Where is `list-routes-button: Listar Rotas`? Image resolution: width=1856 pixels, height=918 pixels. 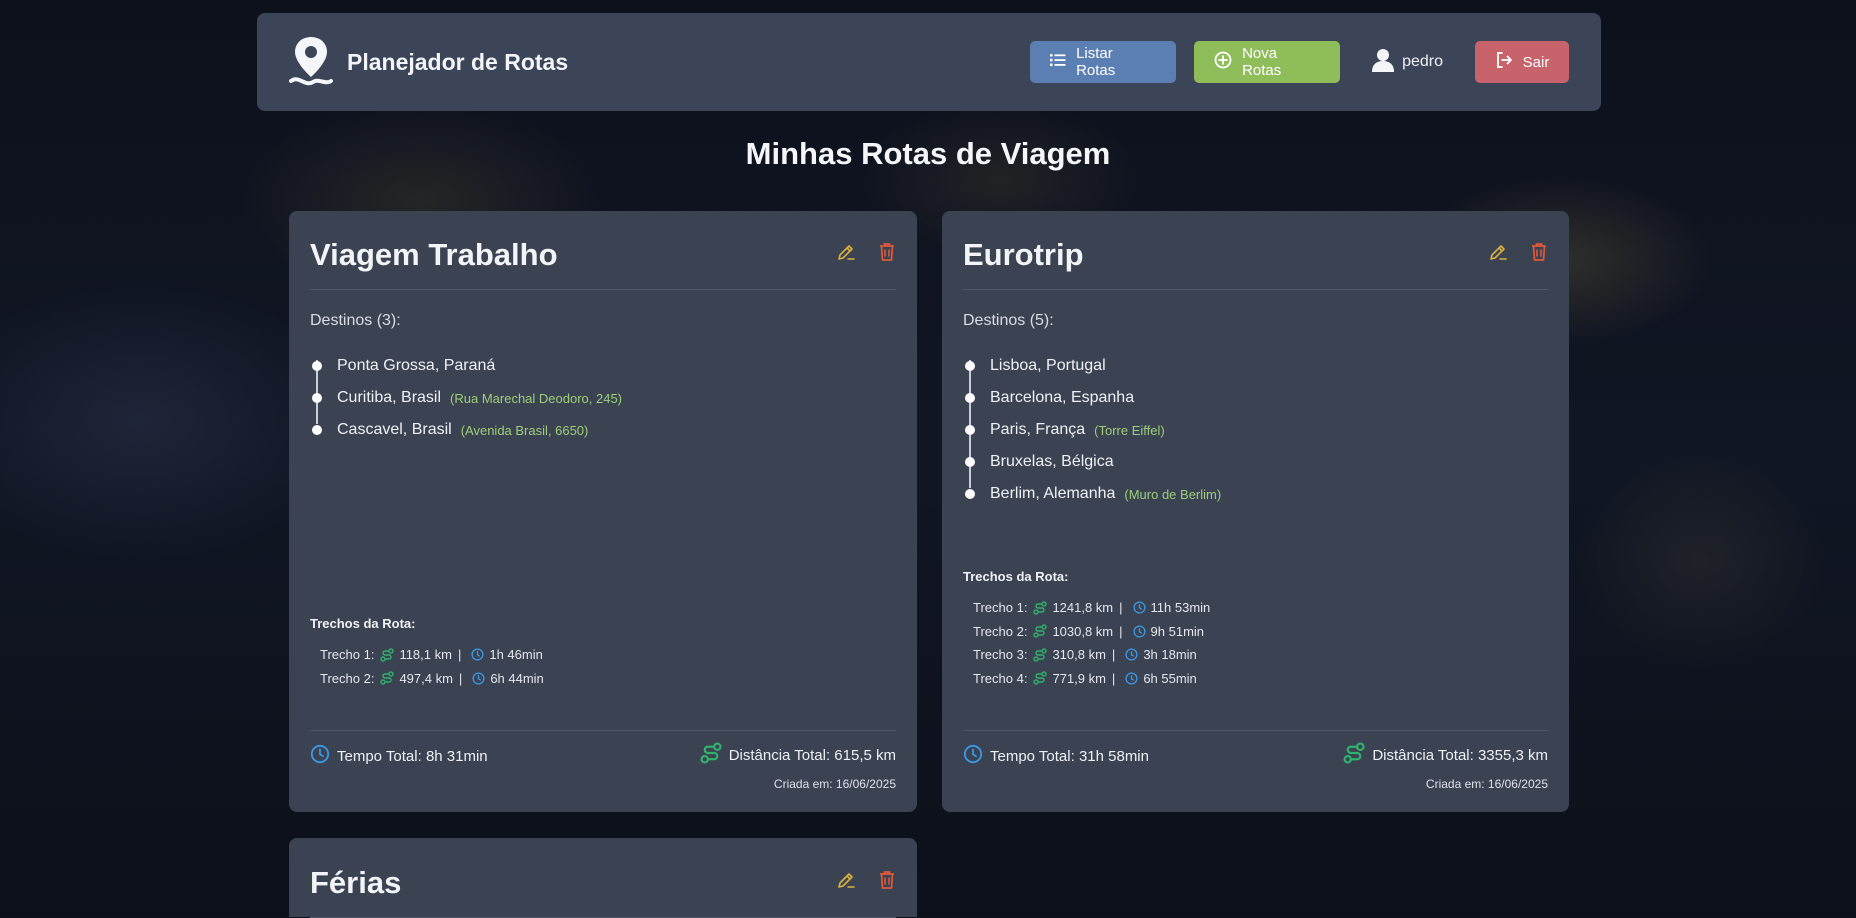
list-routes-button: Listar Rotas is located at coordinates (1103, 62).